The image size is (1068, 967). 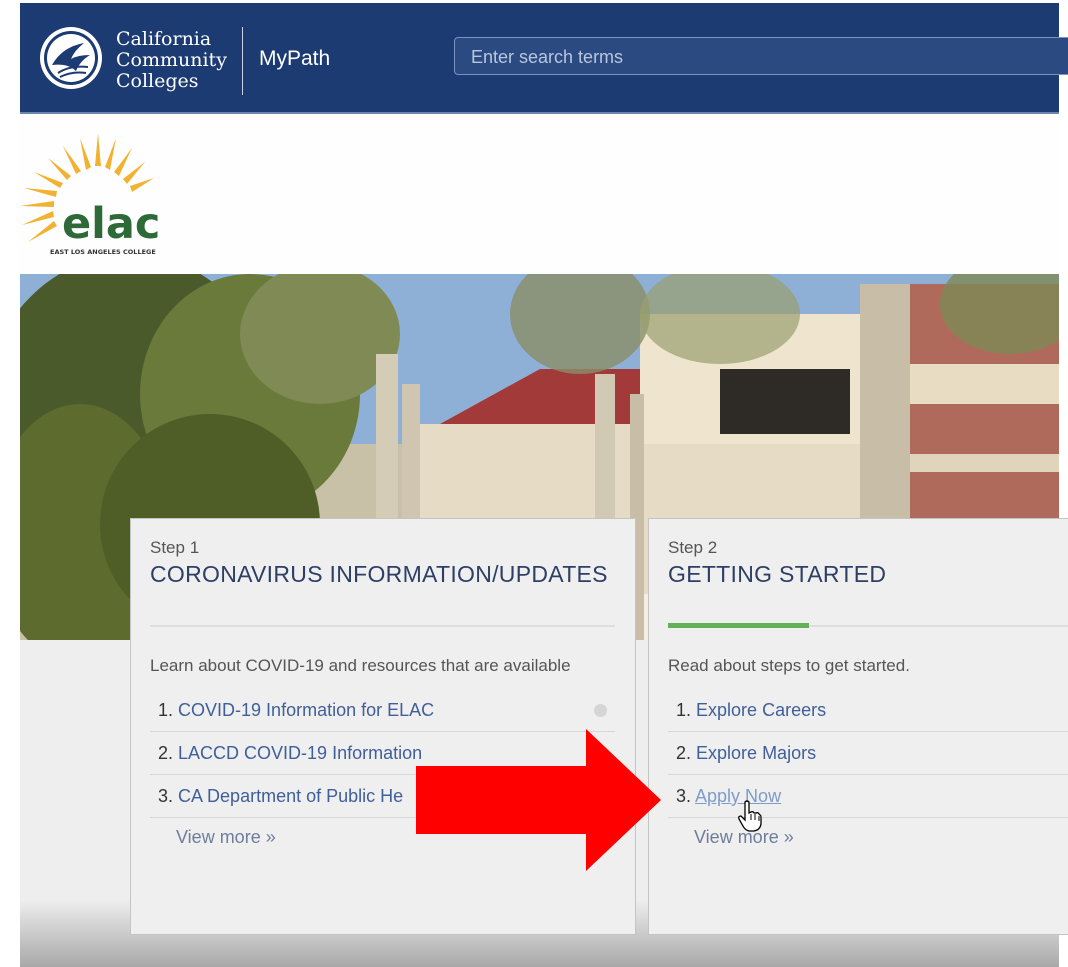 I want to click on explore-majors-link: Explore Majors, so click(x=756, y=753).